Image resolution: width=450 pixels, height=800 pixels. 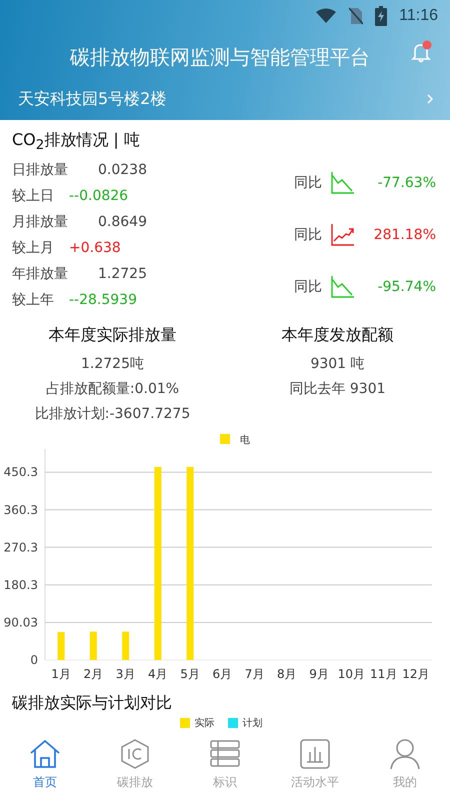 I want to click on metric-value: 0.8649, so click(x=122, y=222).